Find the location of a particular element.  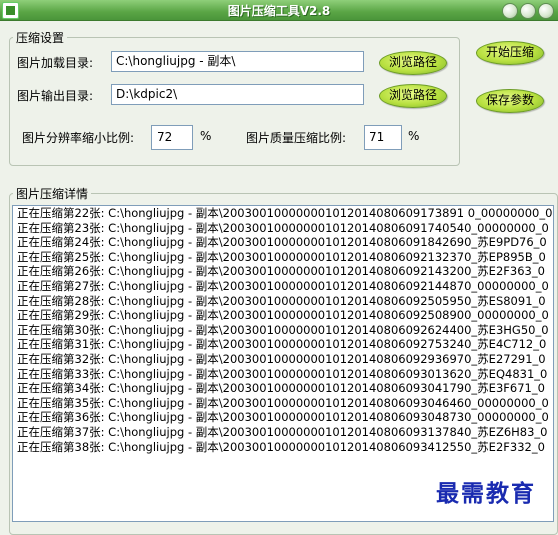

settings-group-label: 压缩设置 is located at coordinates (40, 37).